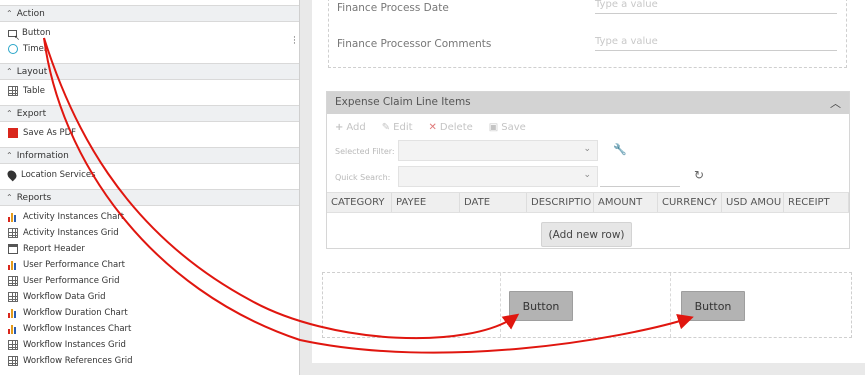 This screenshot has height=375, width=865. What do you see at coordinates (588, 127) in the screenshot?
I see `grid-toolbar: + Add ✎ Edit ✕ Delete ▣ Save` at bounding box center [588, 127].